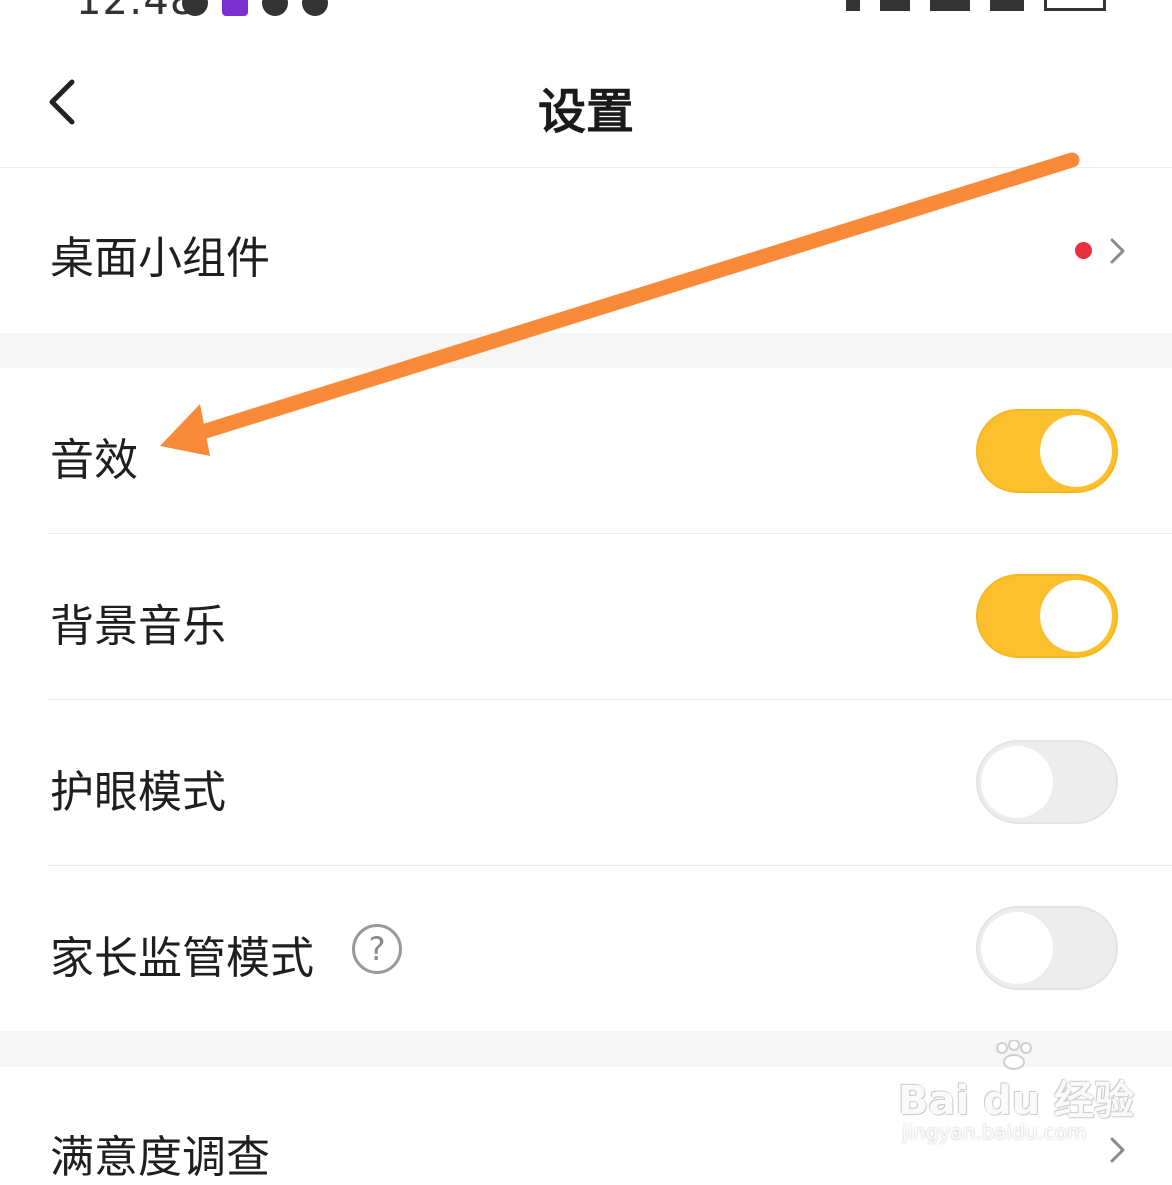 The width and height of the screenshot is (1172, 1185). I want to click on chevron-right-icon, so click(1117, 251).